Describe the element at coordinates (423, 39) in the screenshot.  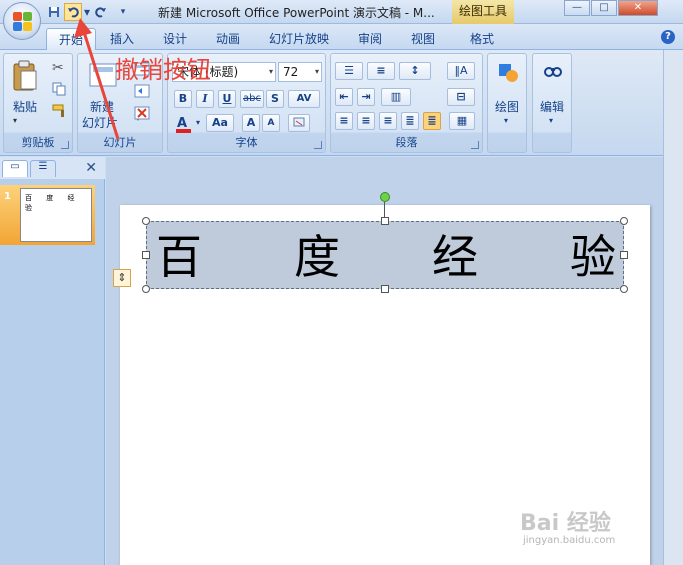
I see `tab-view: 视图` at that location.